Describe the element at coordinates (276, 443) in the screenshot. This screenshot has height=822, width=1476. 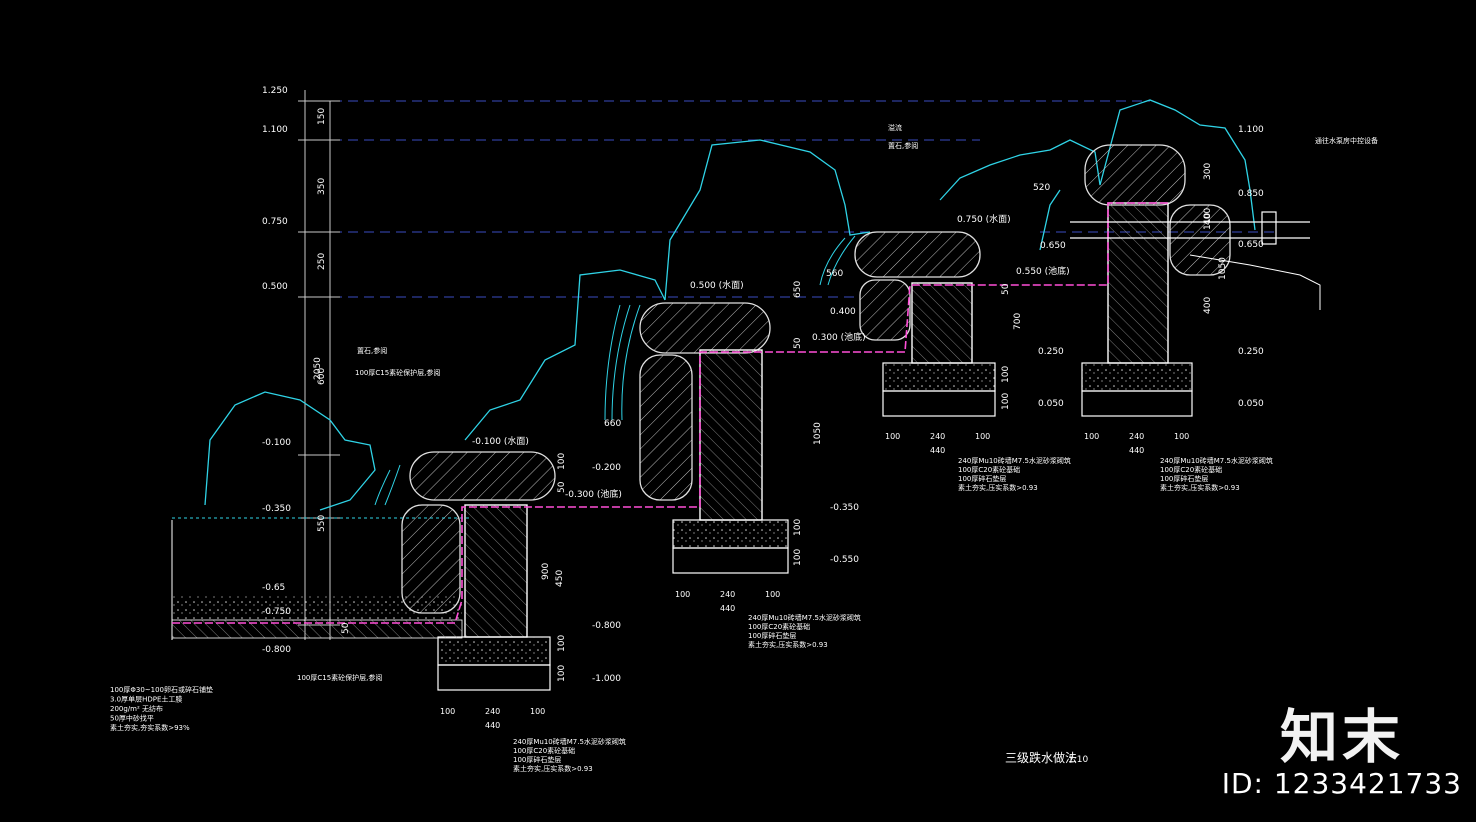
I see `elevation-label: -0.100` at that location.